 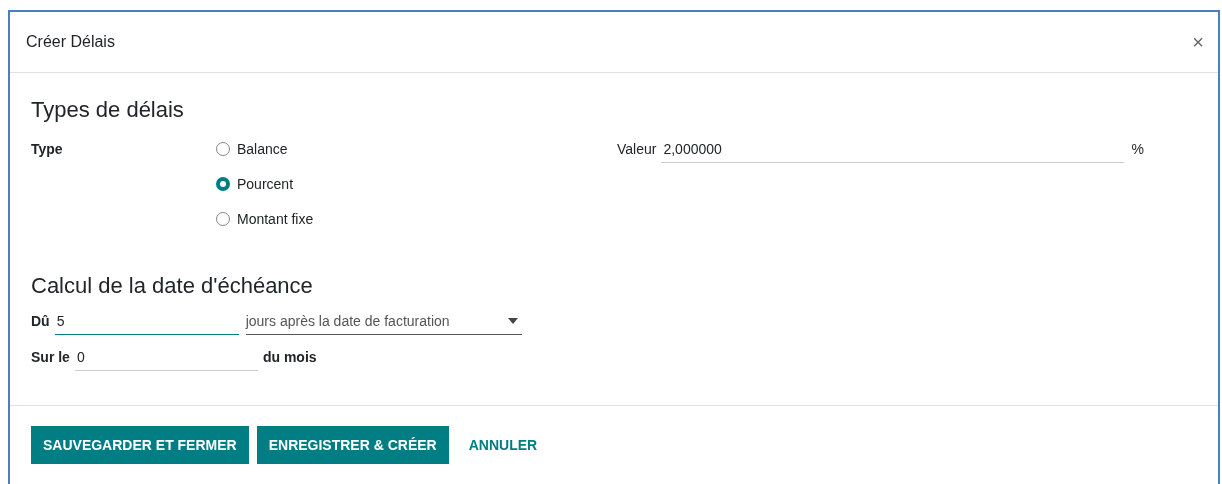 What do you see at coordinates (893, 152) in the screenshot?
I see `value-field: 2,000000` at bounding box center [893, 152].